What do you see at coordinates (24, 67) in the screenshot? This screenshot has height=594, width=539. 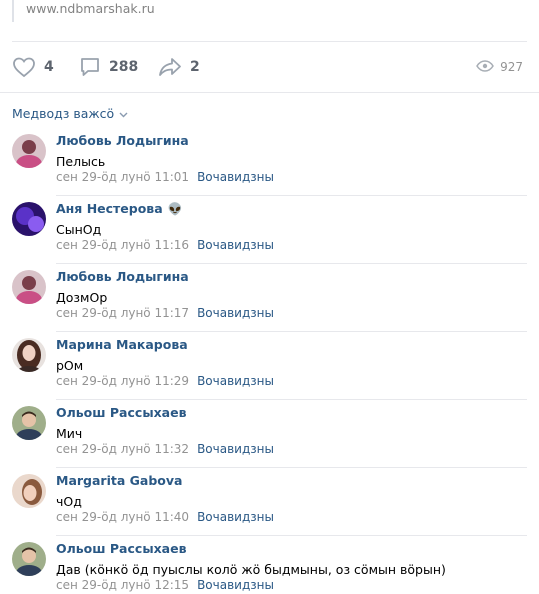 I see `heart-icon` at bounding box center [24, 67].